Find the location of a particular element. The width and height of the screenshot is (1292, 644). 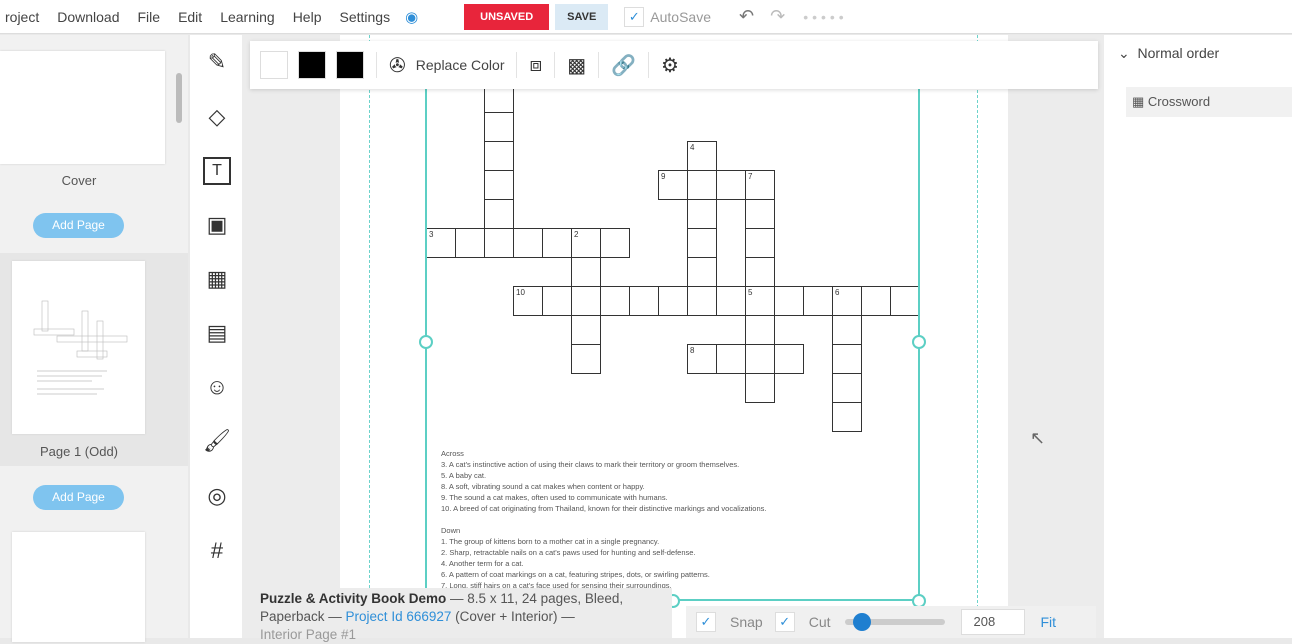

check-icon: ✓ is located at coordinates (634, 16).